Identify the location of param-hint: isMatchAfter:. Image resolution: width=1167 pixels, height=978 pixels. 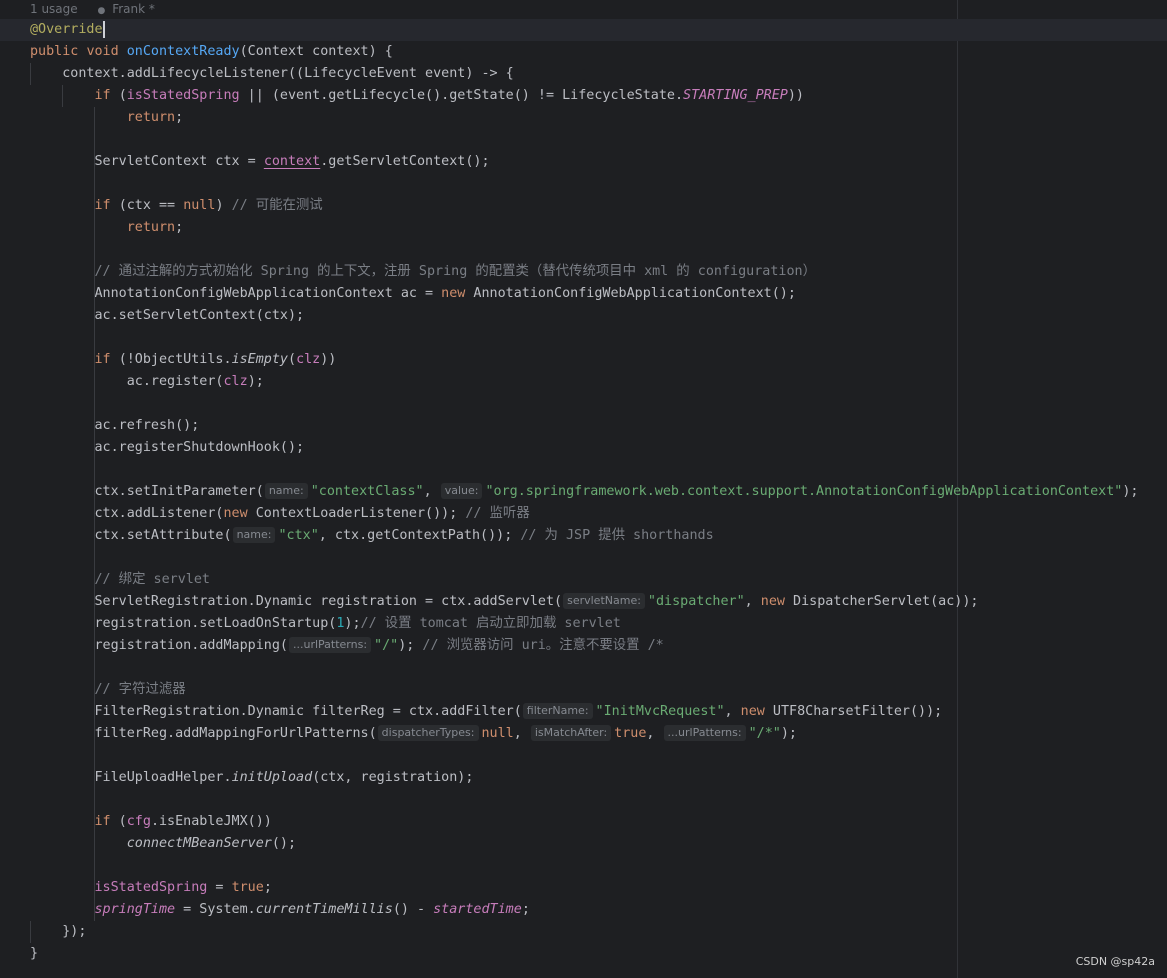
(571, 733).